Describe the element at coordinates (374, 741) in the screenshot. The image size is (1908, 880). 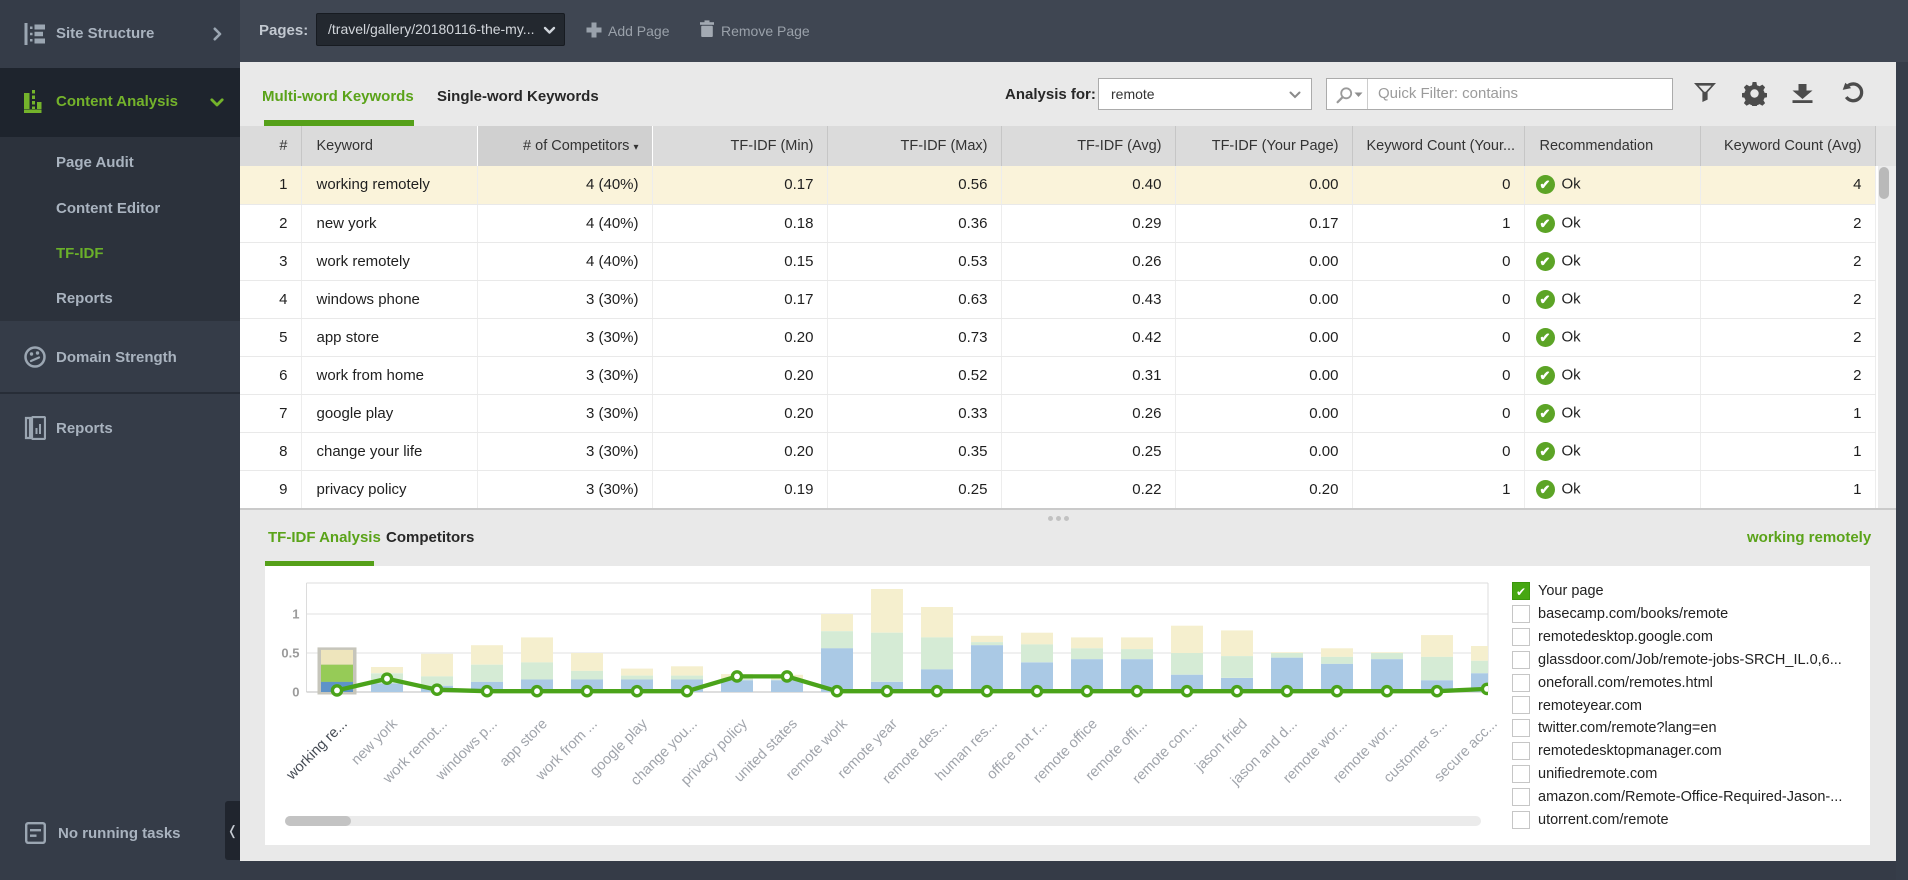
I see `svg-text: new york` at that location.